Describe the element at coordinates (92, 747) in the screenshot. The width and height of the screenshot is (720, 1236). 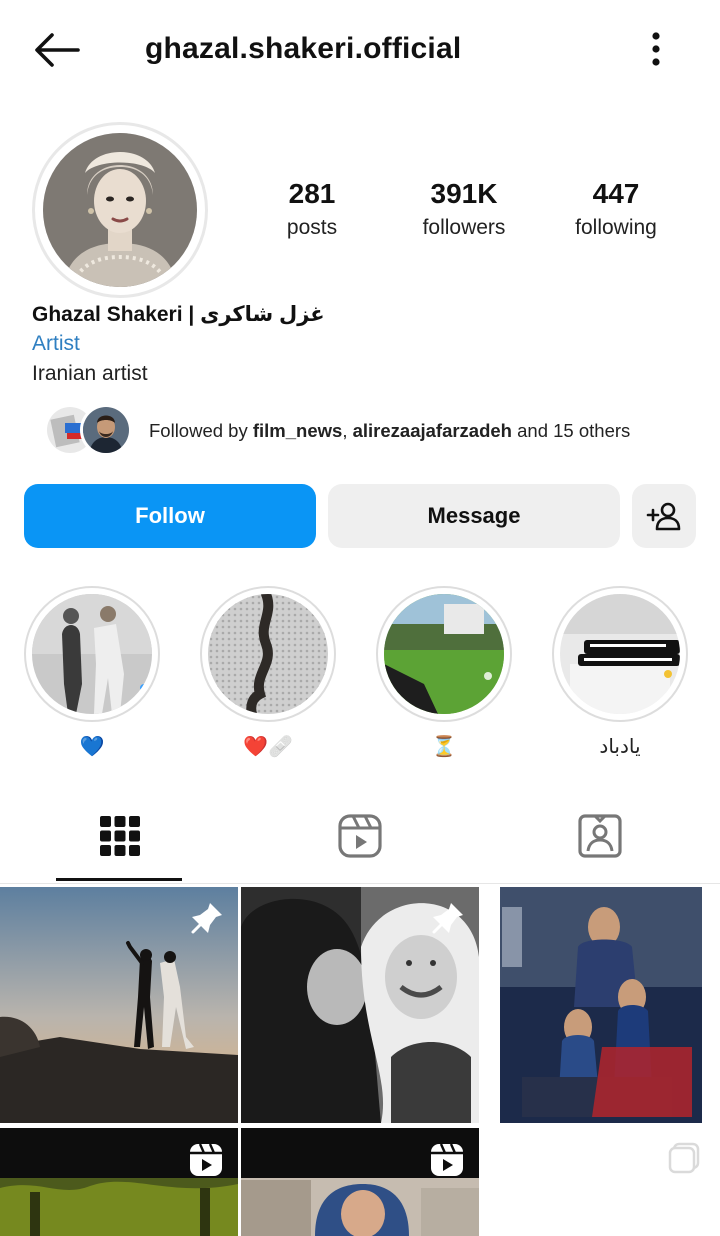
I see `highlight-label: 💙` at that location.